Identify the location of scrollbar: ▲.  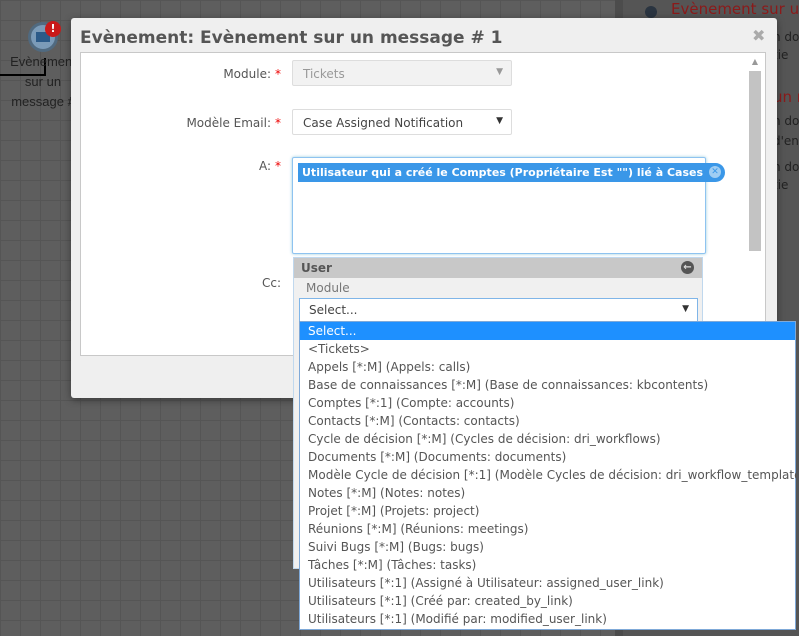
(755, 205).